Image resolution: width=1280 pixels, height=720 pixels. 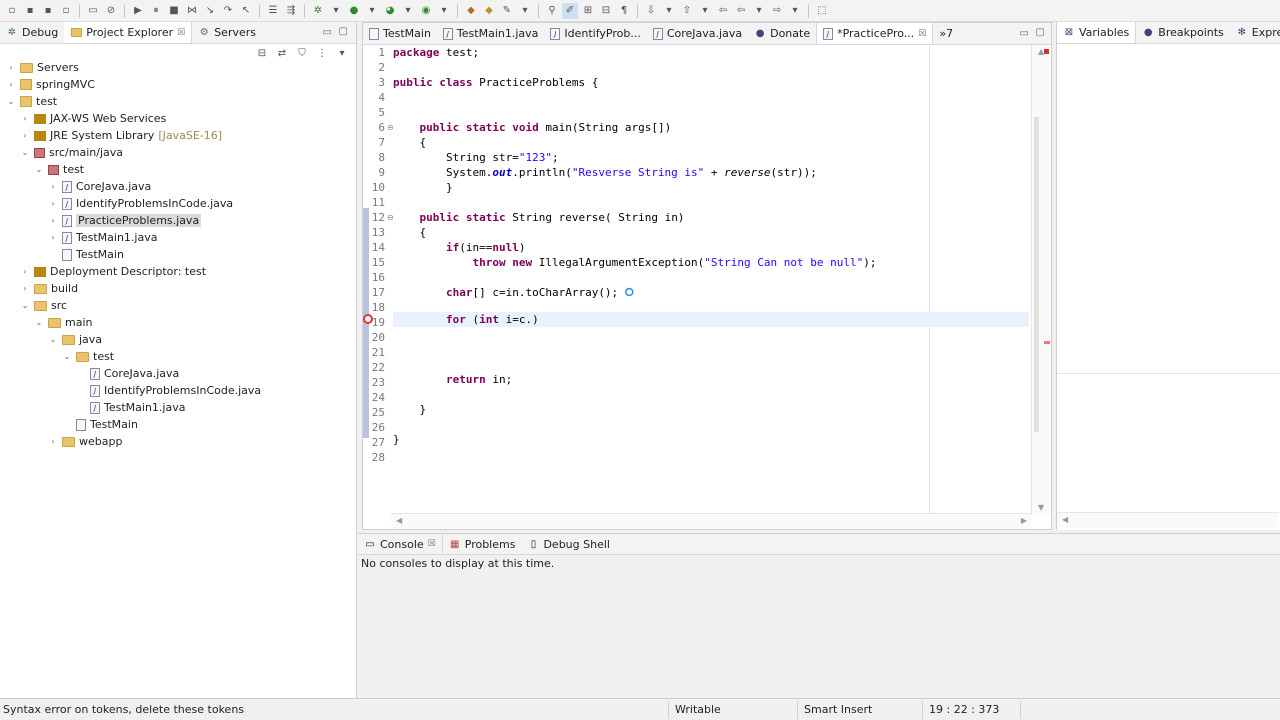 I want to click on tab-expressions: ✻Expressio, so click(x=1255, y=32).